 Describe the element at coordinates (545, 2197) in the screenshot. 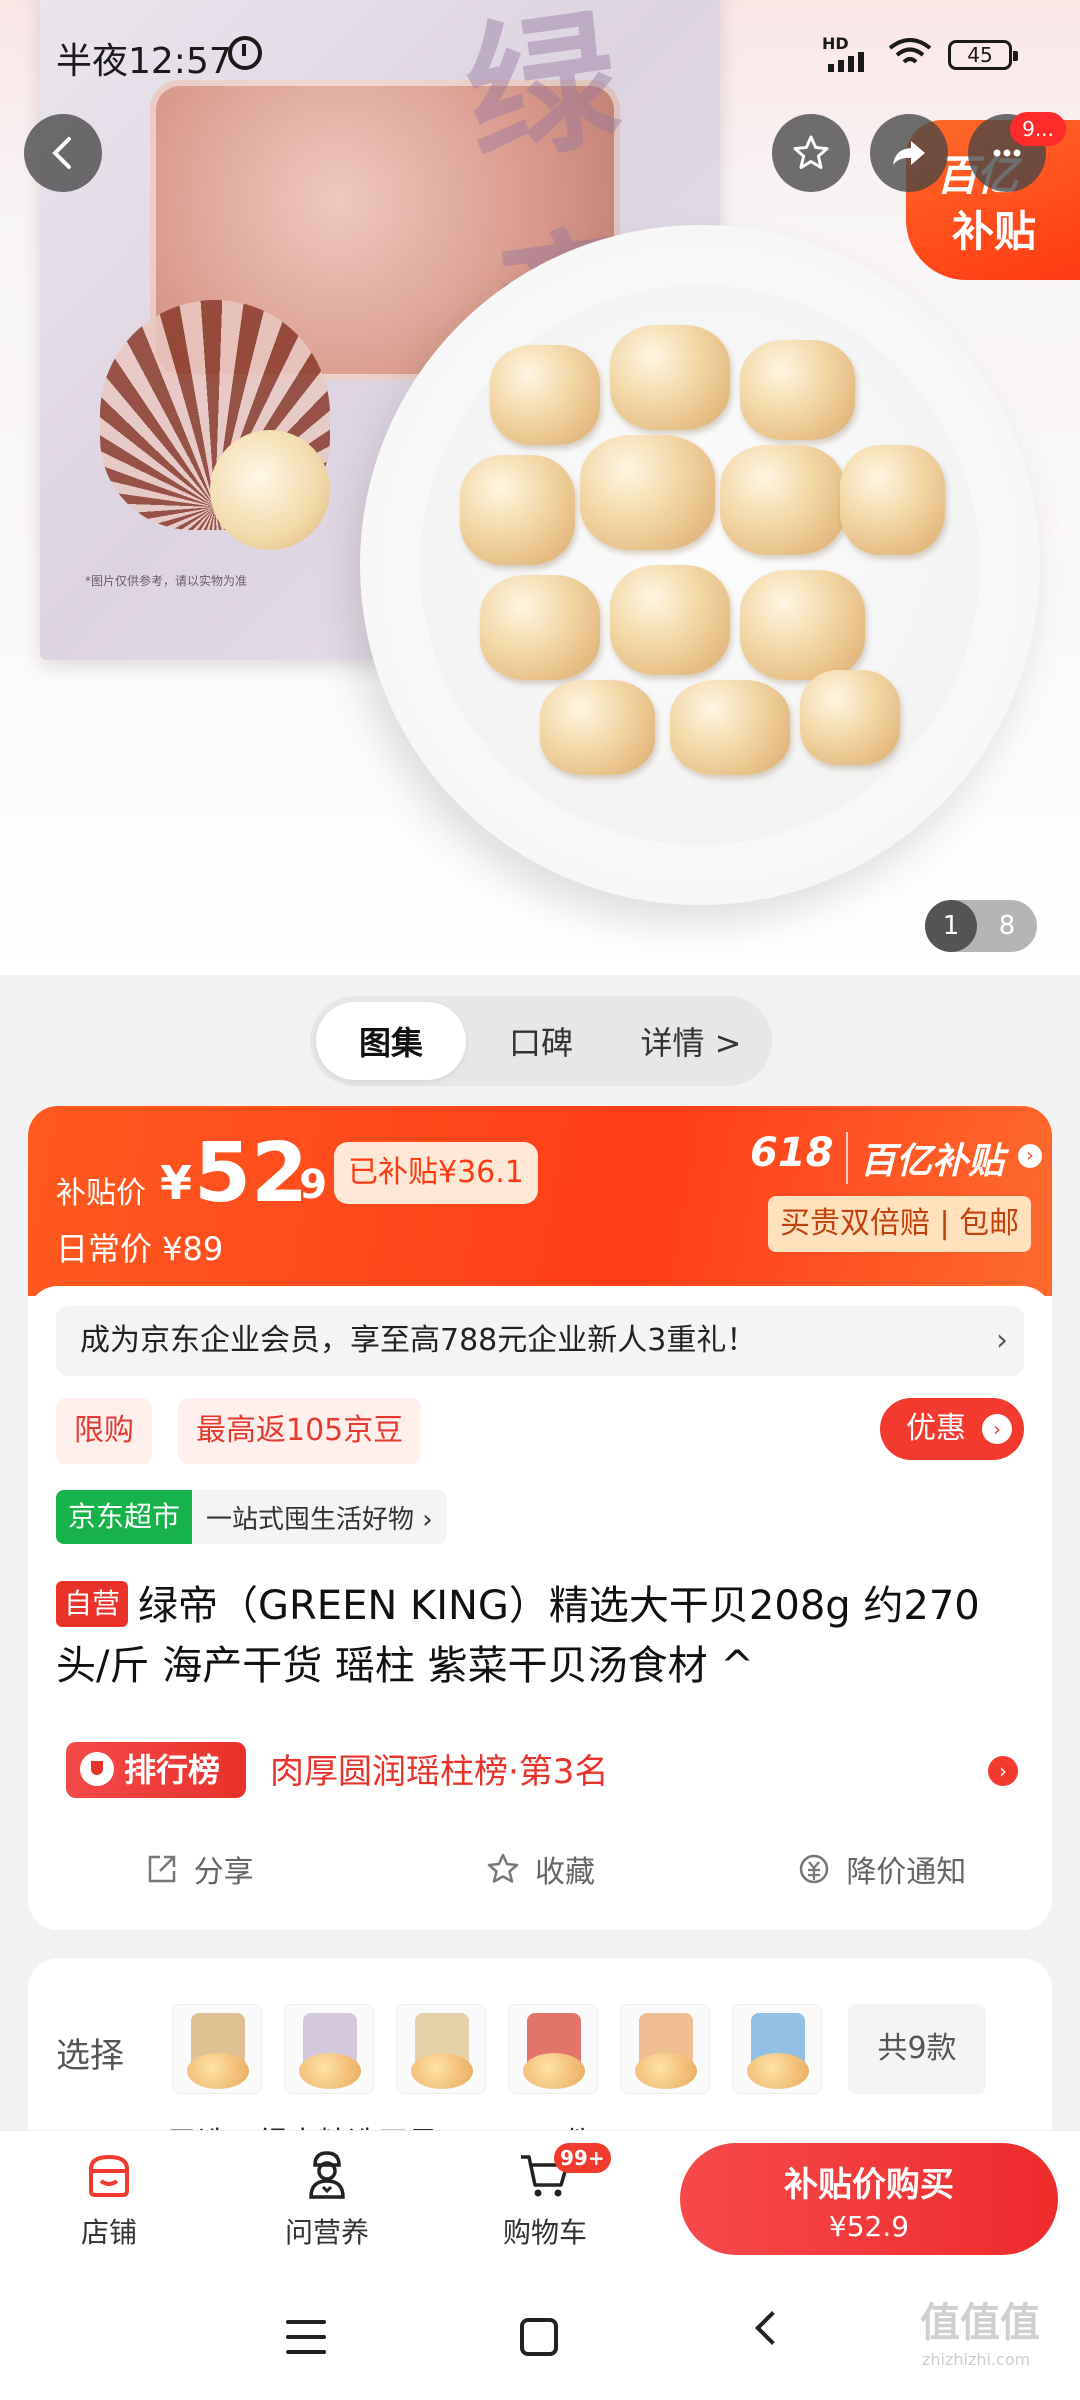

I see `nav-cart: 购物车 99+` at that location.